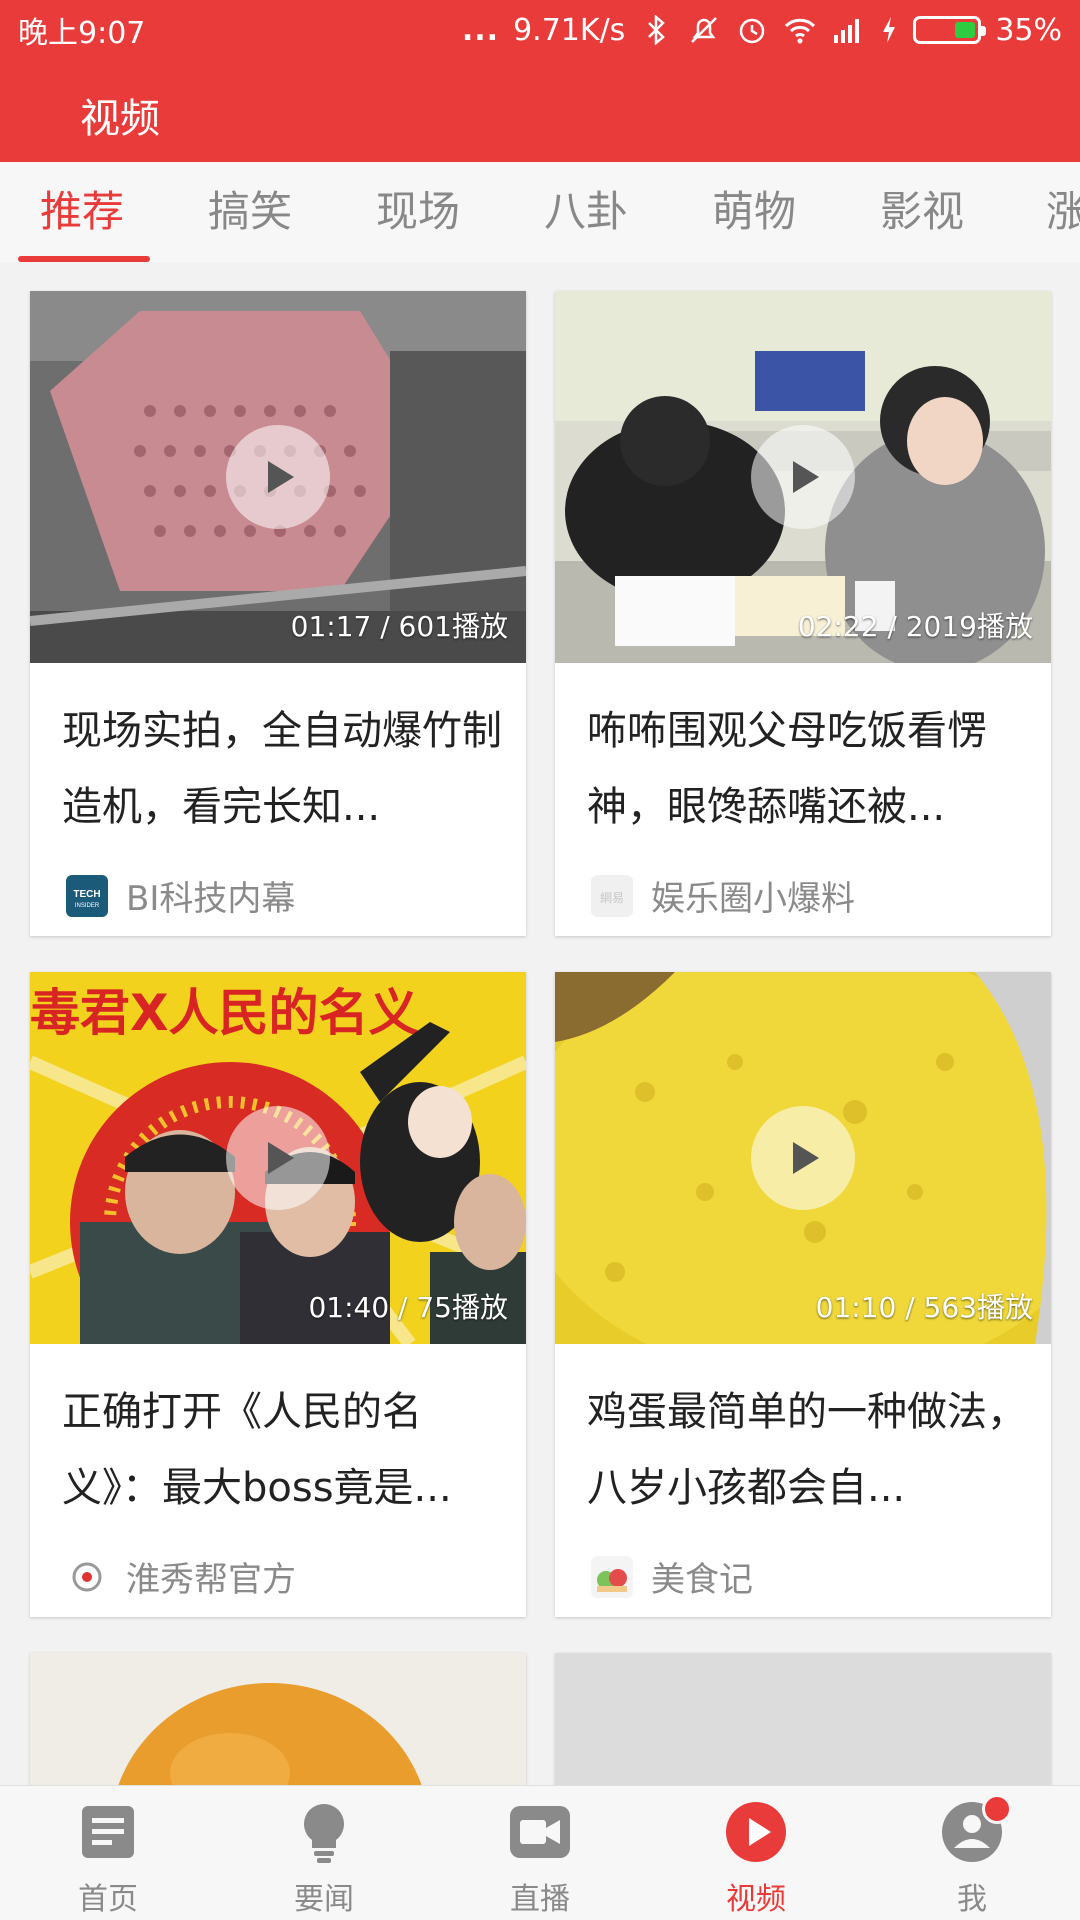 Image resolution: width=1080 pixels, height=1920 pixels. Describe the element at coordinates (540, 212) in the screenshot. I see `category-tabs: 推荐 搞笑 现场 八卦 萌物 影视 涨` at that location.